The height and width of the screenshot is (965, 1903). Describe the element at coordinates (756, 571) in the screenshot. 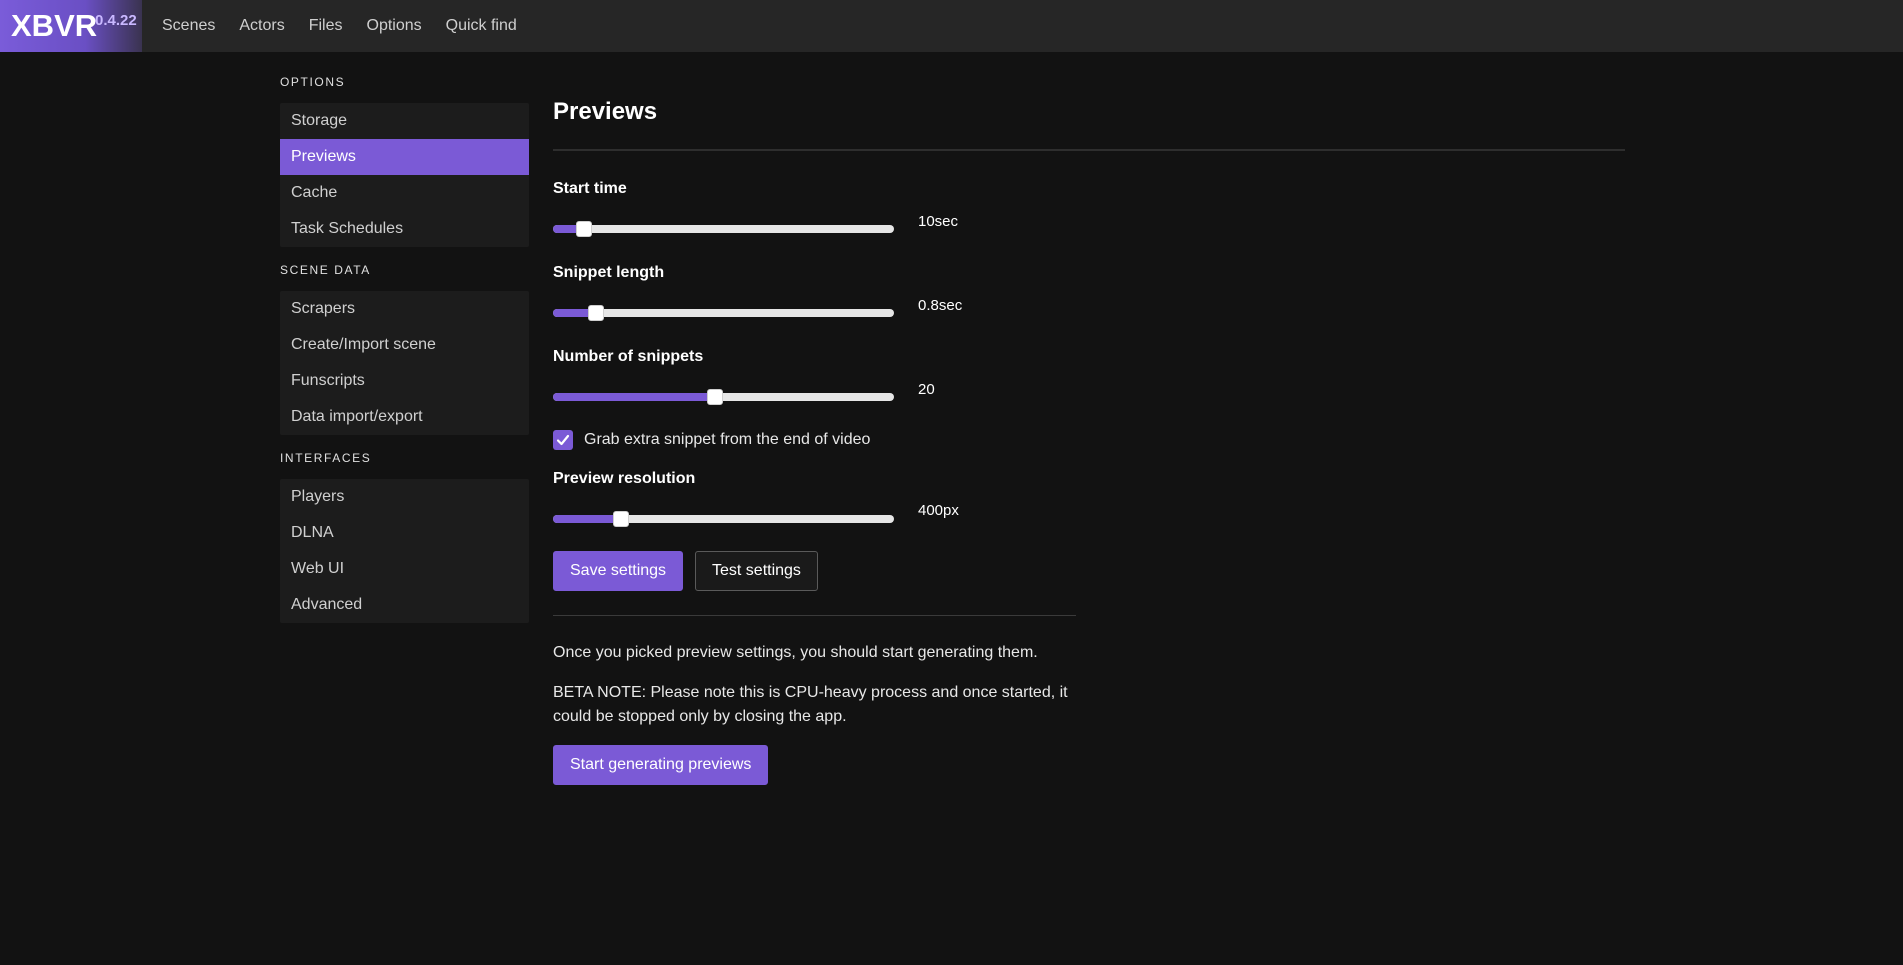

I see `test-settings-button: Test settings` at that location.